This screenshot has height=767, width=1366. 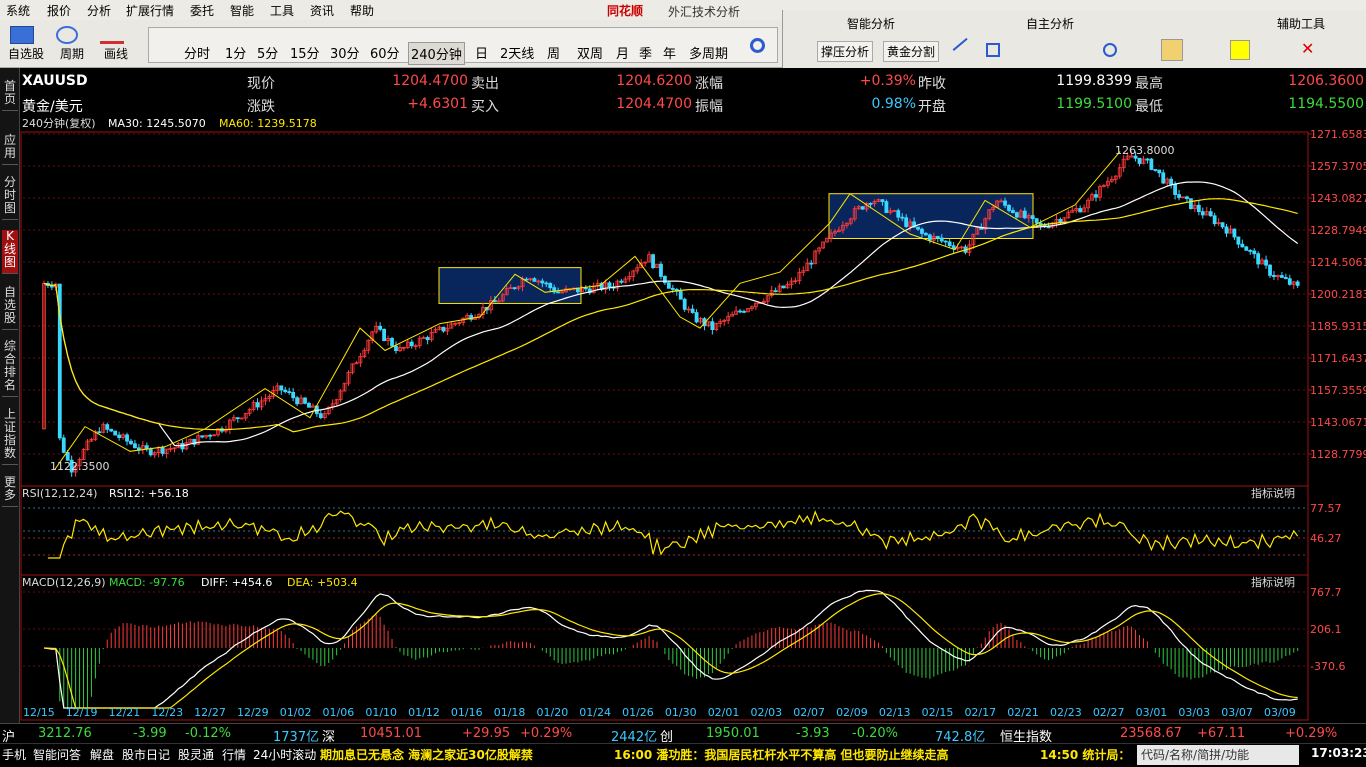 I want to click on menu-trade: 委托, so click(x=202, y=10).